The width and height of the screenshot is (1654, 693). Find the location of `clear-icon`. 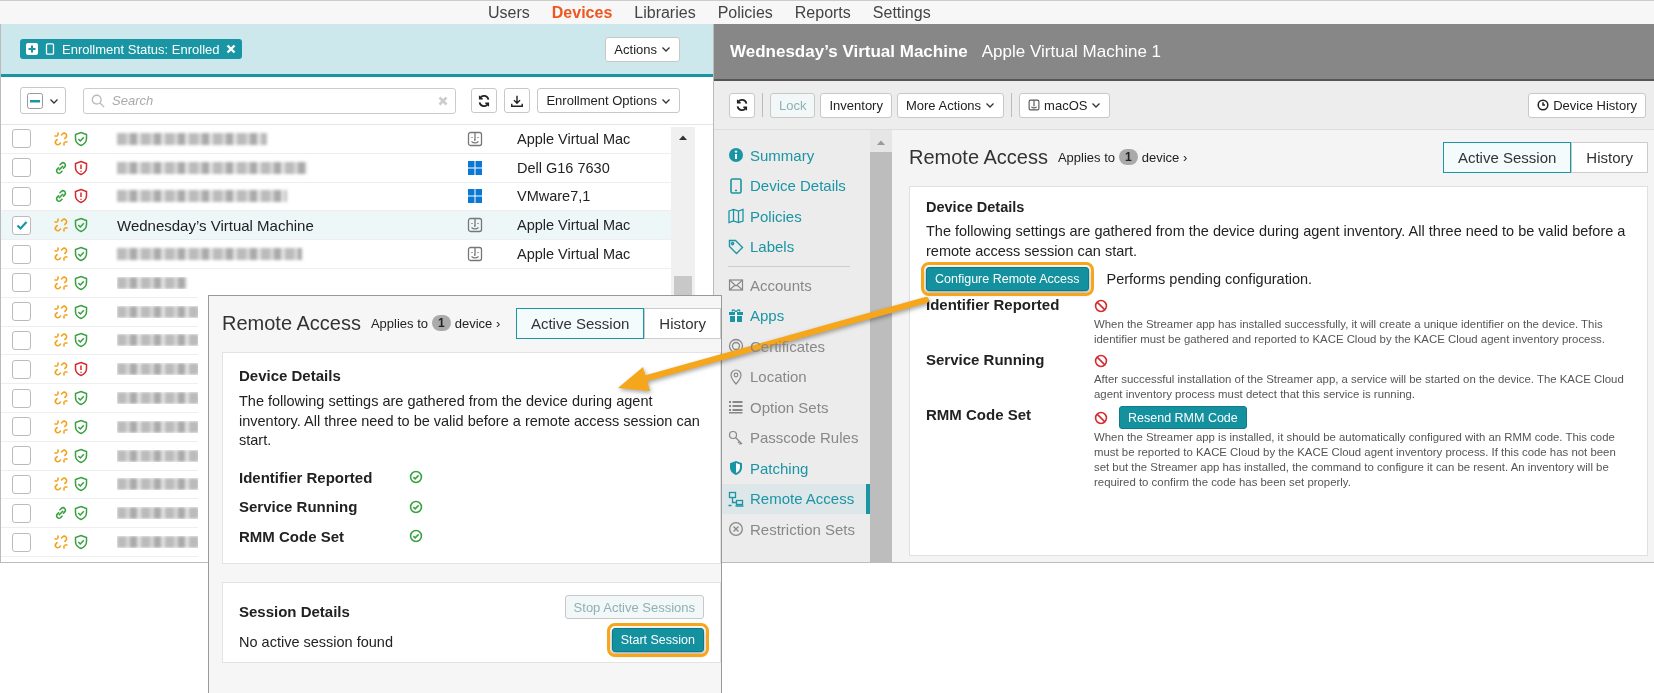

clear-icon is located at coordinates (443, 100).